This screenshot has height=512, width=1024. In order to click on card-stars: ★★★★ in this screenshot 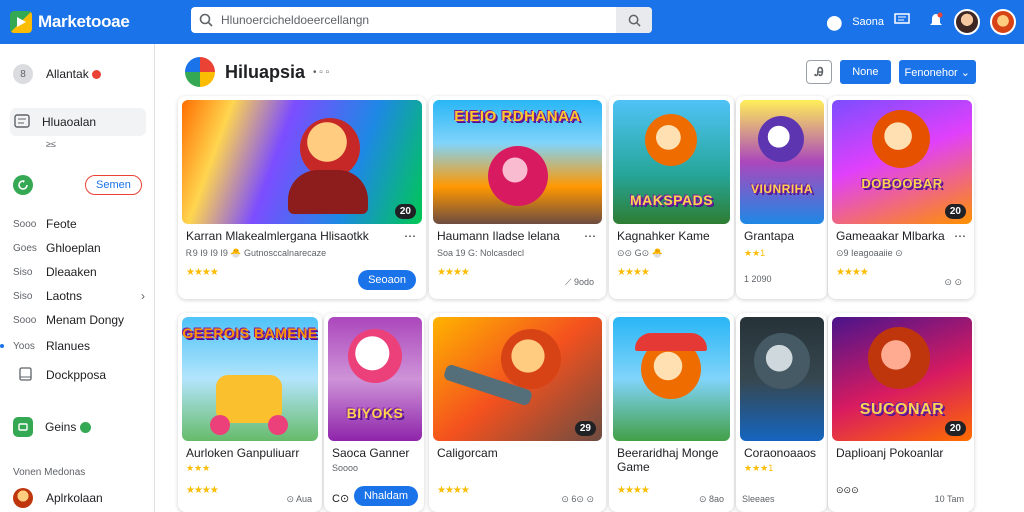, I will do `click(202, 490)`.